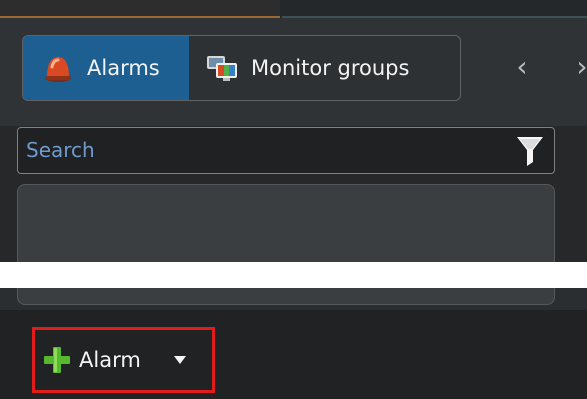 Image resolution: width=587 pixels, height=399 pixels. I want to click on caret-down-icon, so click(180, 360).